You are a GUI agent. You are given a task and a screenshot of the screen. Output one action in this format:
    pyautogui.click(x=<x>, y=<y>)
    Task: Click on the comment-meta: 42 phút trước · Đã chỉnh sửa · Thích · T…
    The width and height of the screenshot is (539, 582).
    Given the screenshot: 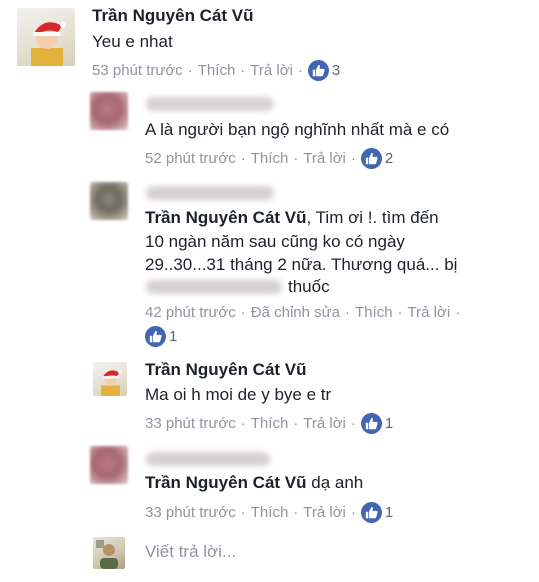 What is the action you would take?
    pyautogui.click(x=305, y=312)
    